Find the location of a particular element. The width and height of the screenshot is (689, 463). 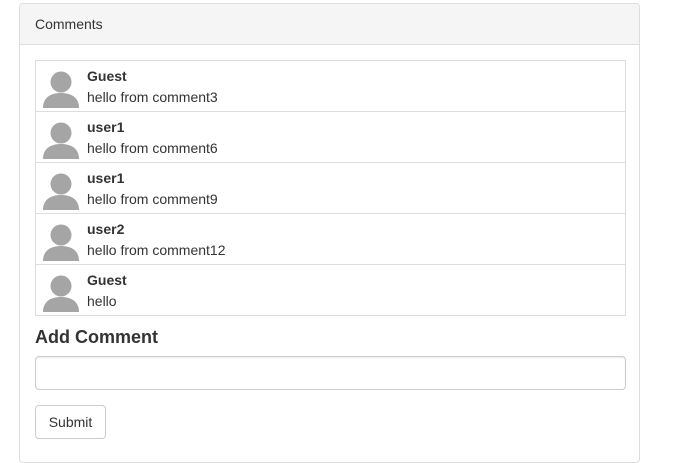

comment-author: user2 is located at coordinates (106, 229).